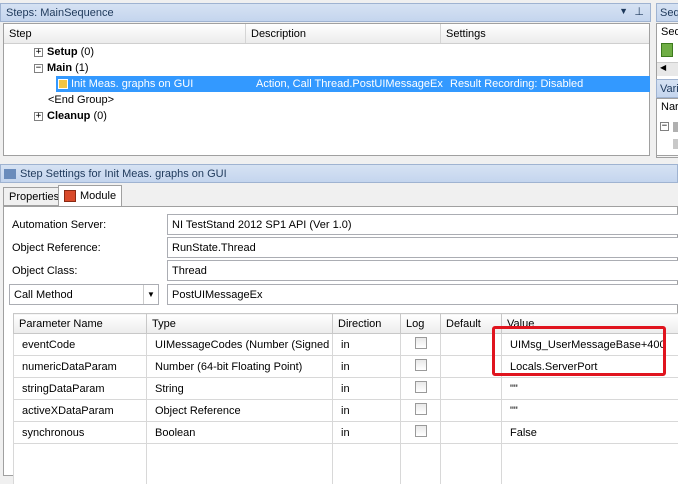  Describe the element at coordinates (134, 52) in the screenshot. I see `group-setup: + Setup (0)` at that location.